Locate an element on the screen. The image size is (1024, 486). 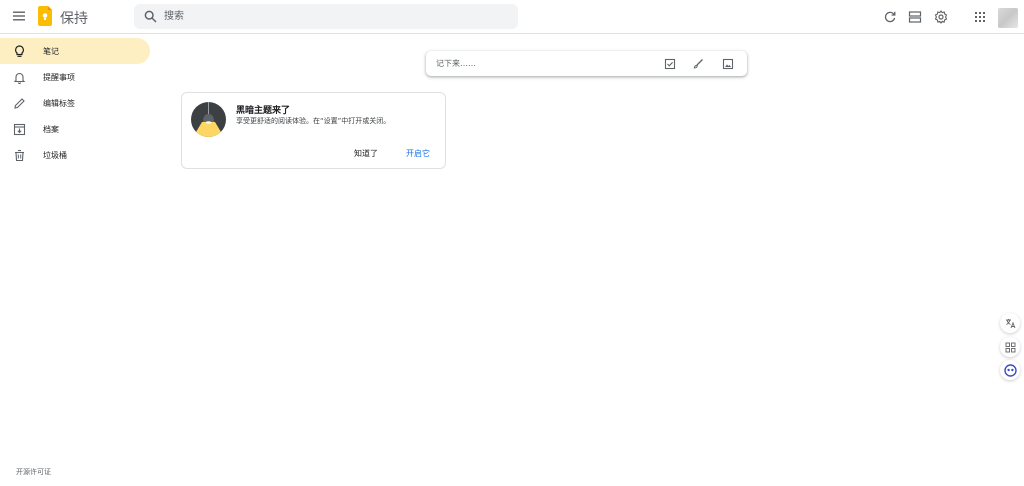
enable-dark-theme-button: 开启它 is located at coordinates (418, 153).